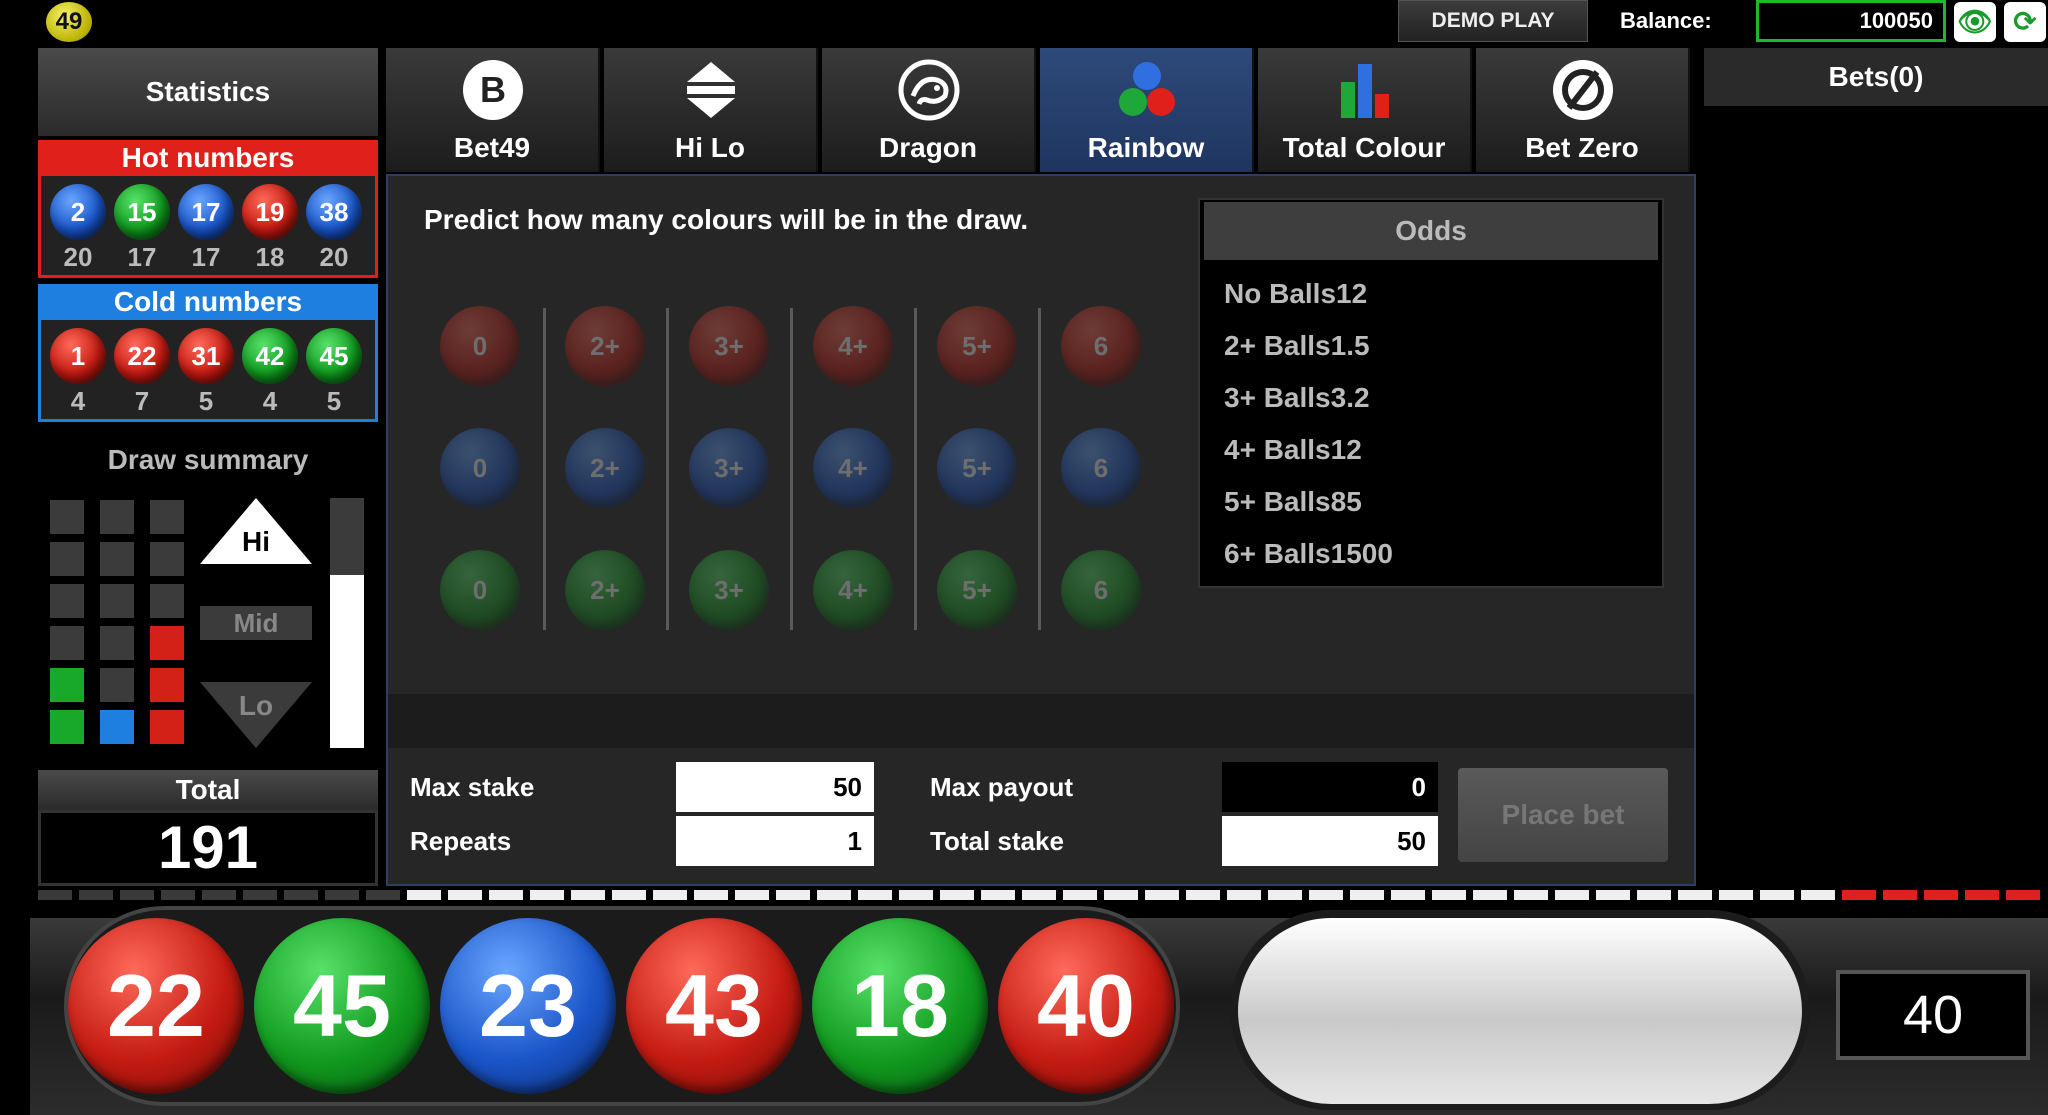  I want to click on top-bar, so click(1024, 22).